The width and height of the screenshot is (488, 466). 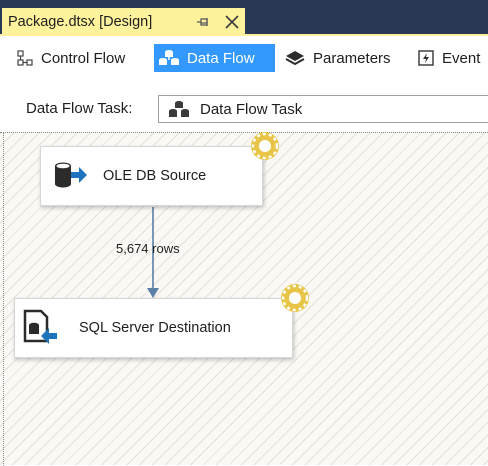 I want to click on document-tab-strip: Package.dtsx [Design], so click(x=244, y=18).